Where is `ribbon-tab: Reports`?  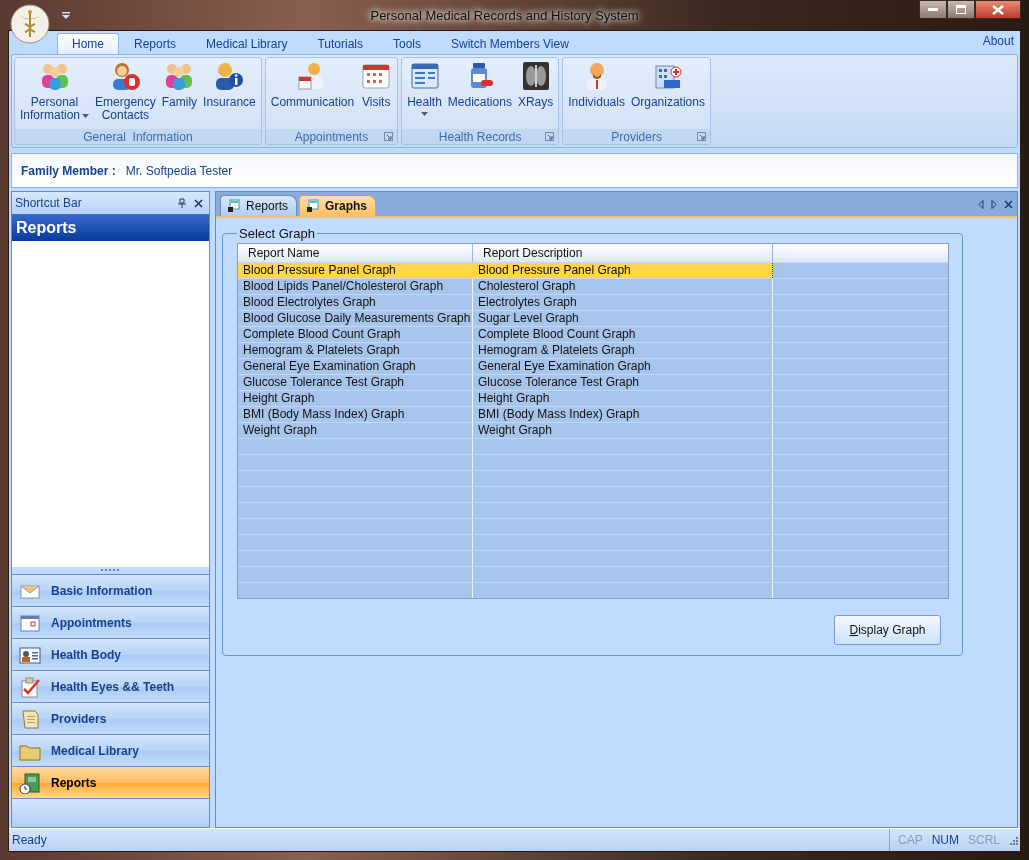
ribbon-tab: Reports is located at coordinates (155, 43).